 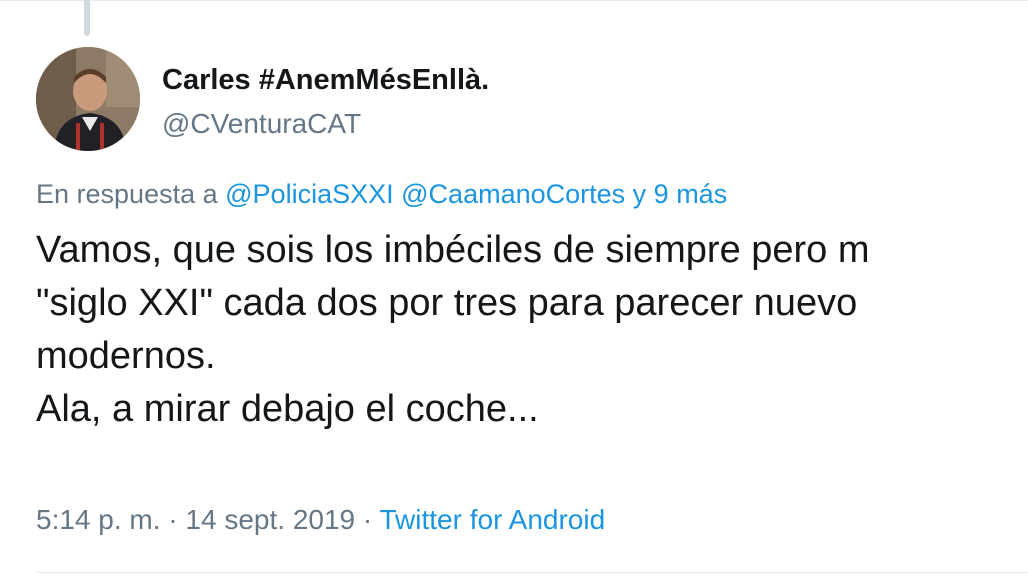 I want to click on tweet-date: 14 sept. 2019, so click(x=270, y=519).